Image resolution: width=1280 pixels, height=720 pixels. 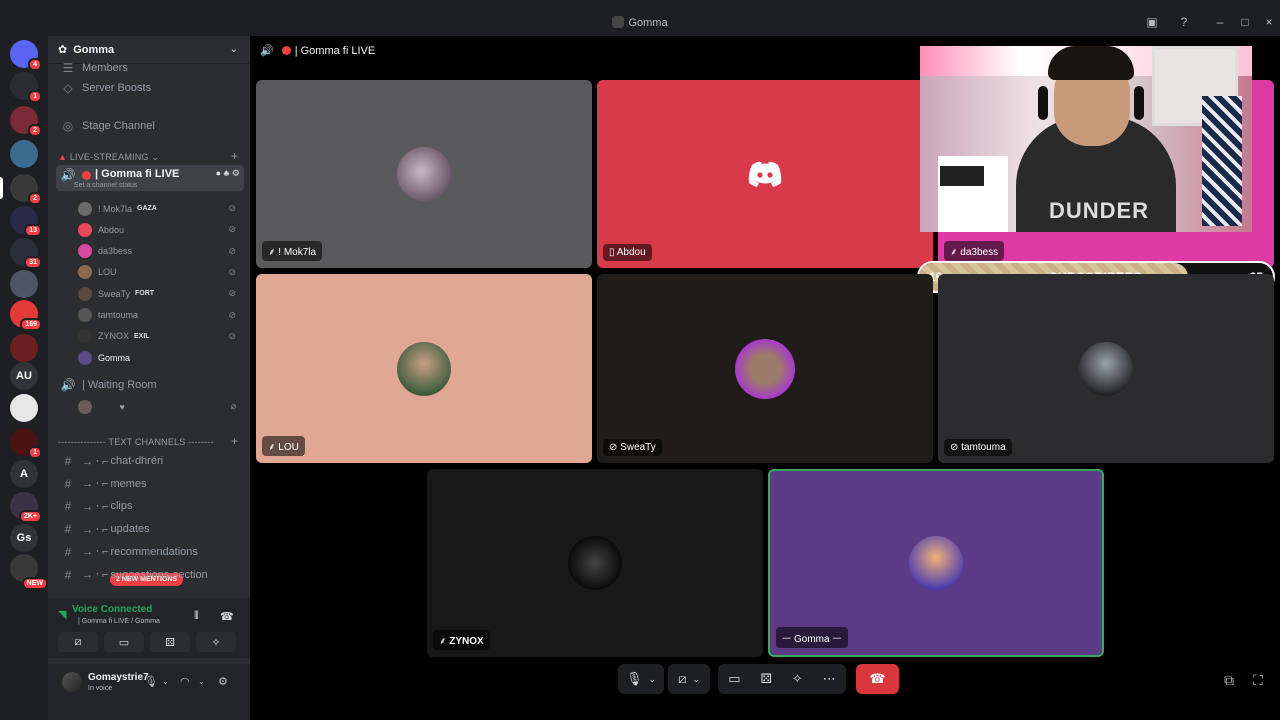 I want to click on help-icon: ?, so click(x=1184, y=22).